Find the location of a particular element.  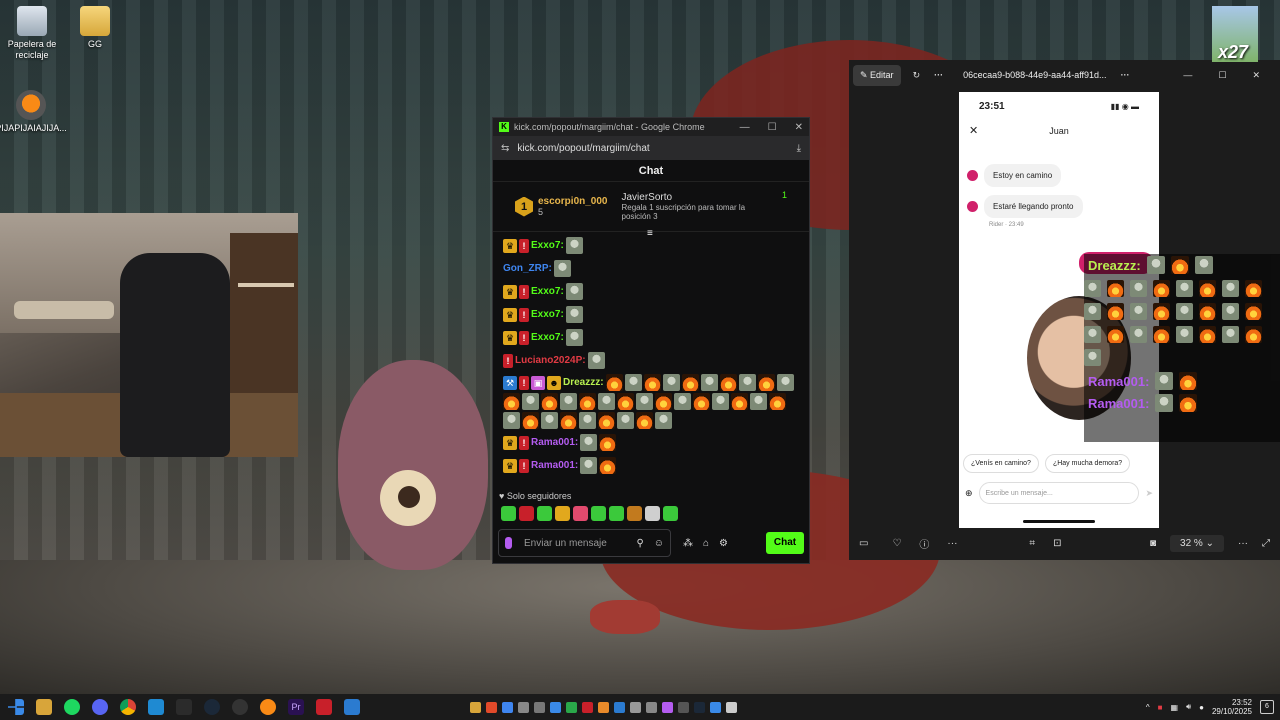

discord-icon is located at coordinates (100, 707).